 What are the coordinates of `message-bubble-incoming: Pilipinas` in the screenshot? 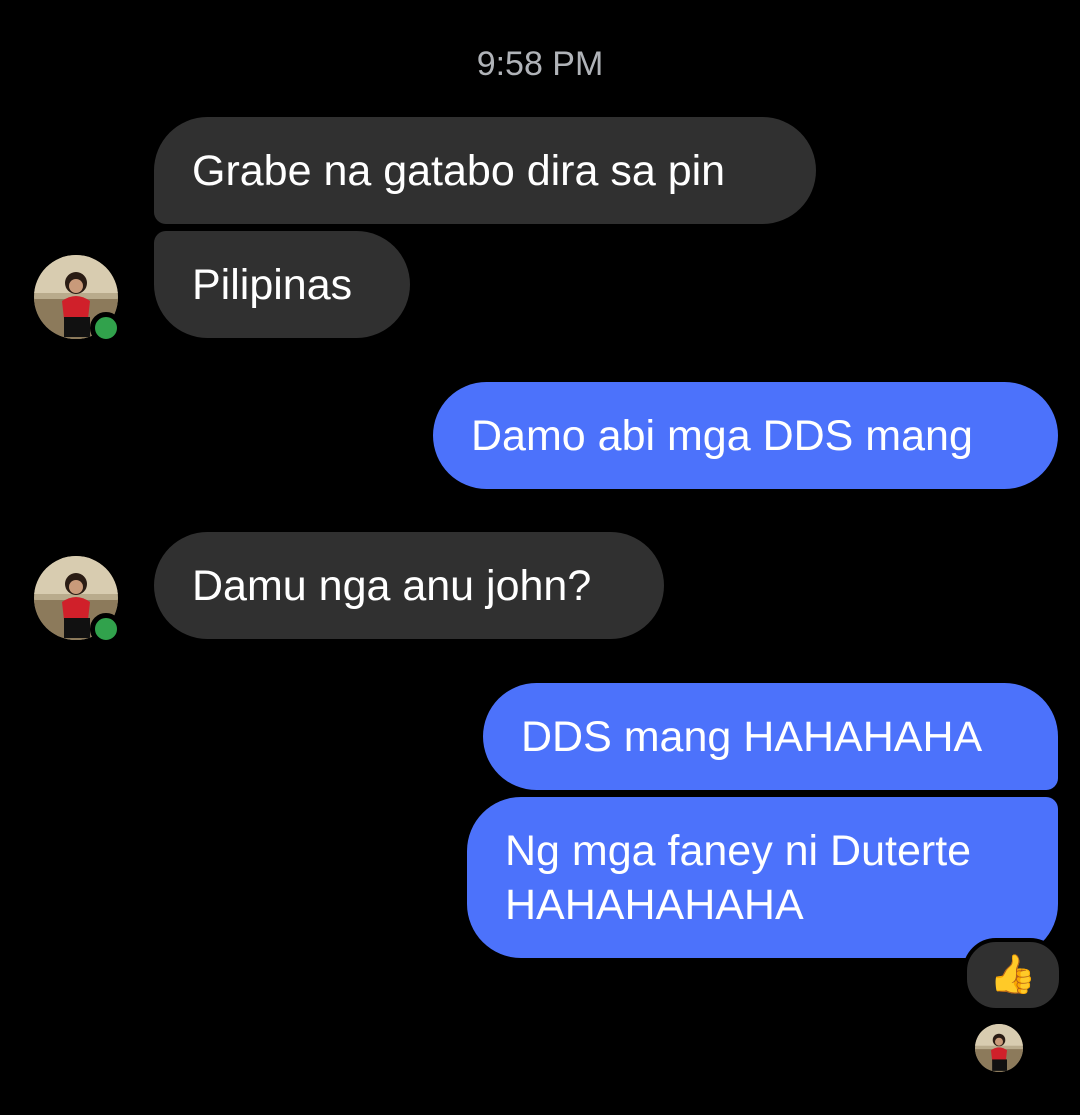 It's located at (282, 284).